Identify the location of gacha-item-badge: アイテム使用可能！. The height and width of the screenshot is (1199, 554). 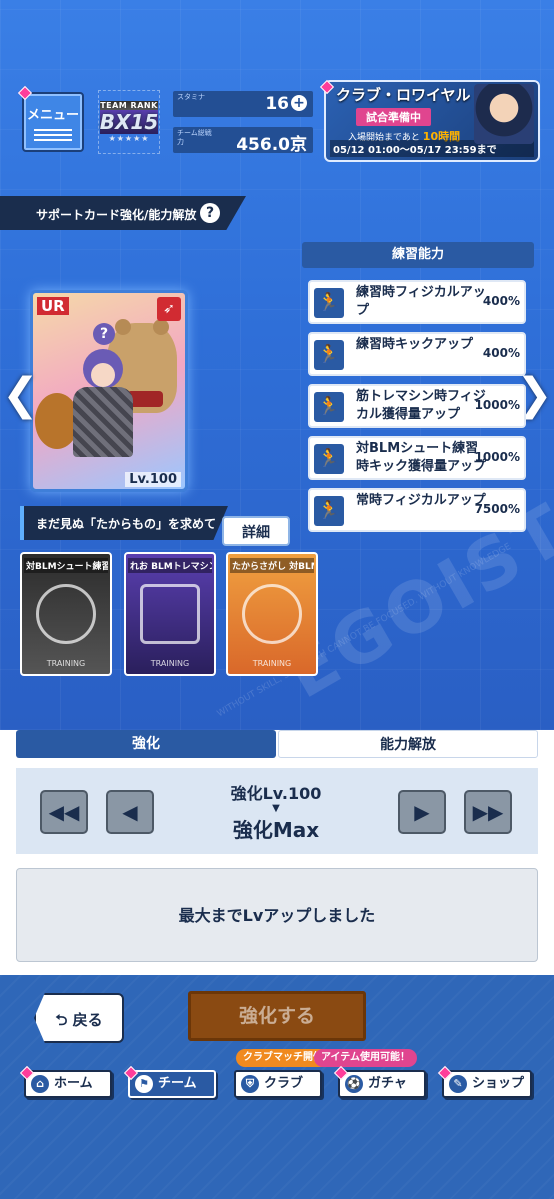
(365, 1058).